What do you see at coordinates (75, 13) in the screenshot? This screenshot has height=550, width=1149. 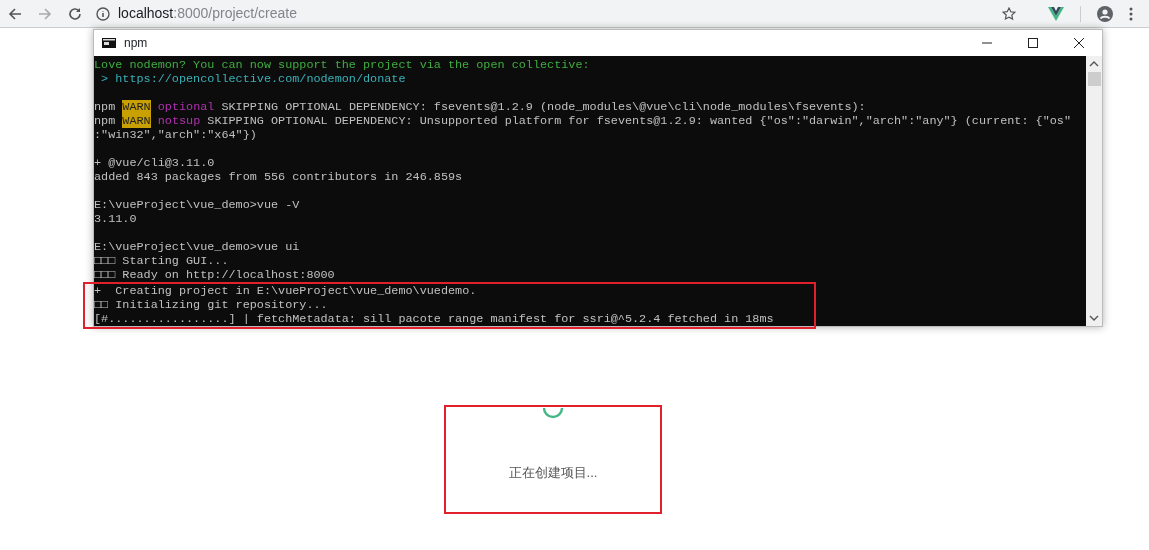 I see `reload-icon` at bounding box center [75, 13].